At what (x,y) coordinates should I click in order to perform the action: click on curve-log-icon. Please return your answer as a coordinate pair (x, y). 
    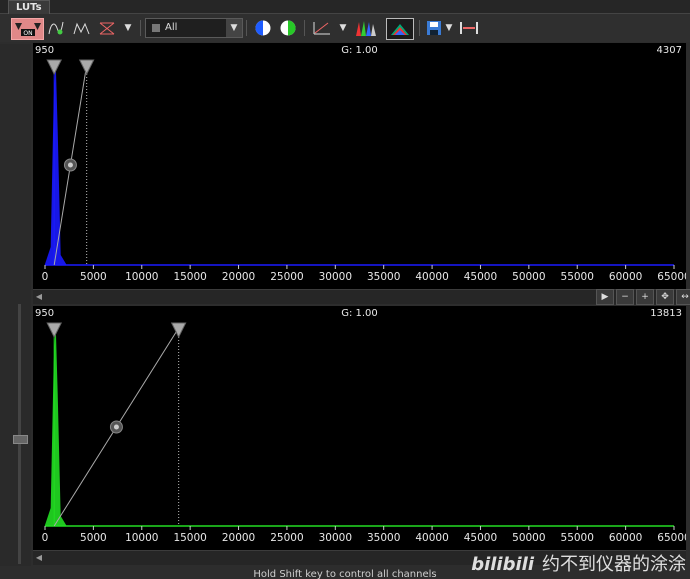
    Looking at the image, I should click on (81, 28).